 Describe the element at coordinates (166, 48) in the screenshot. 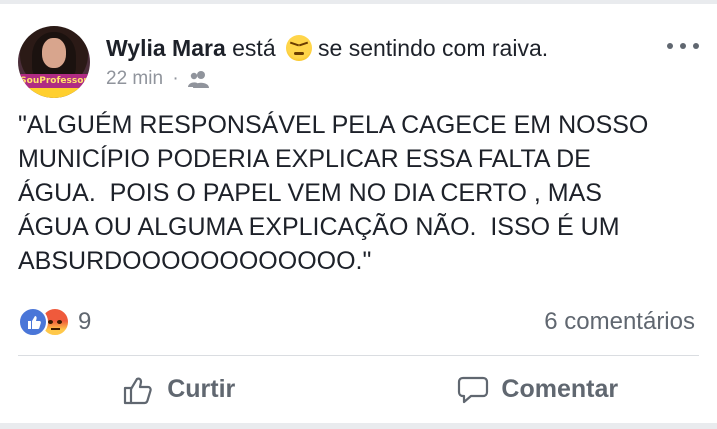

I see `author-name: Wylia Mara` at that location.